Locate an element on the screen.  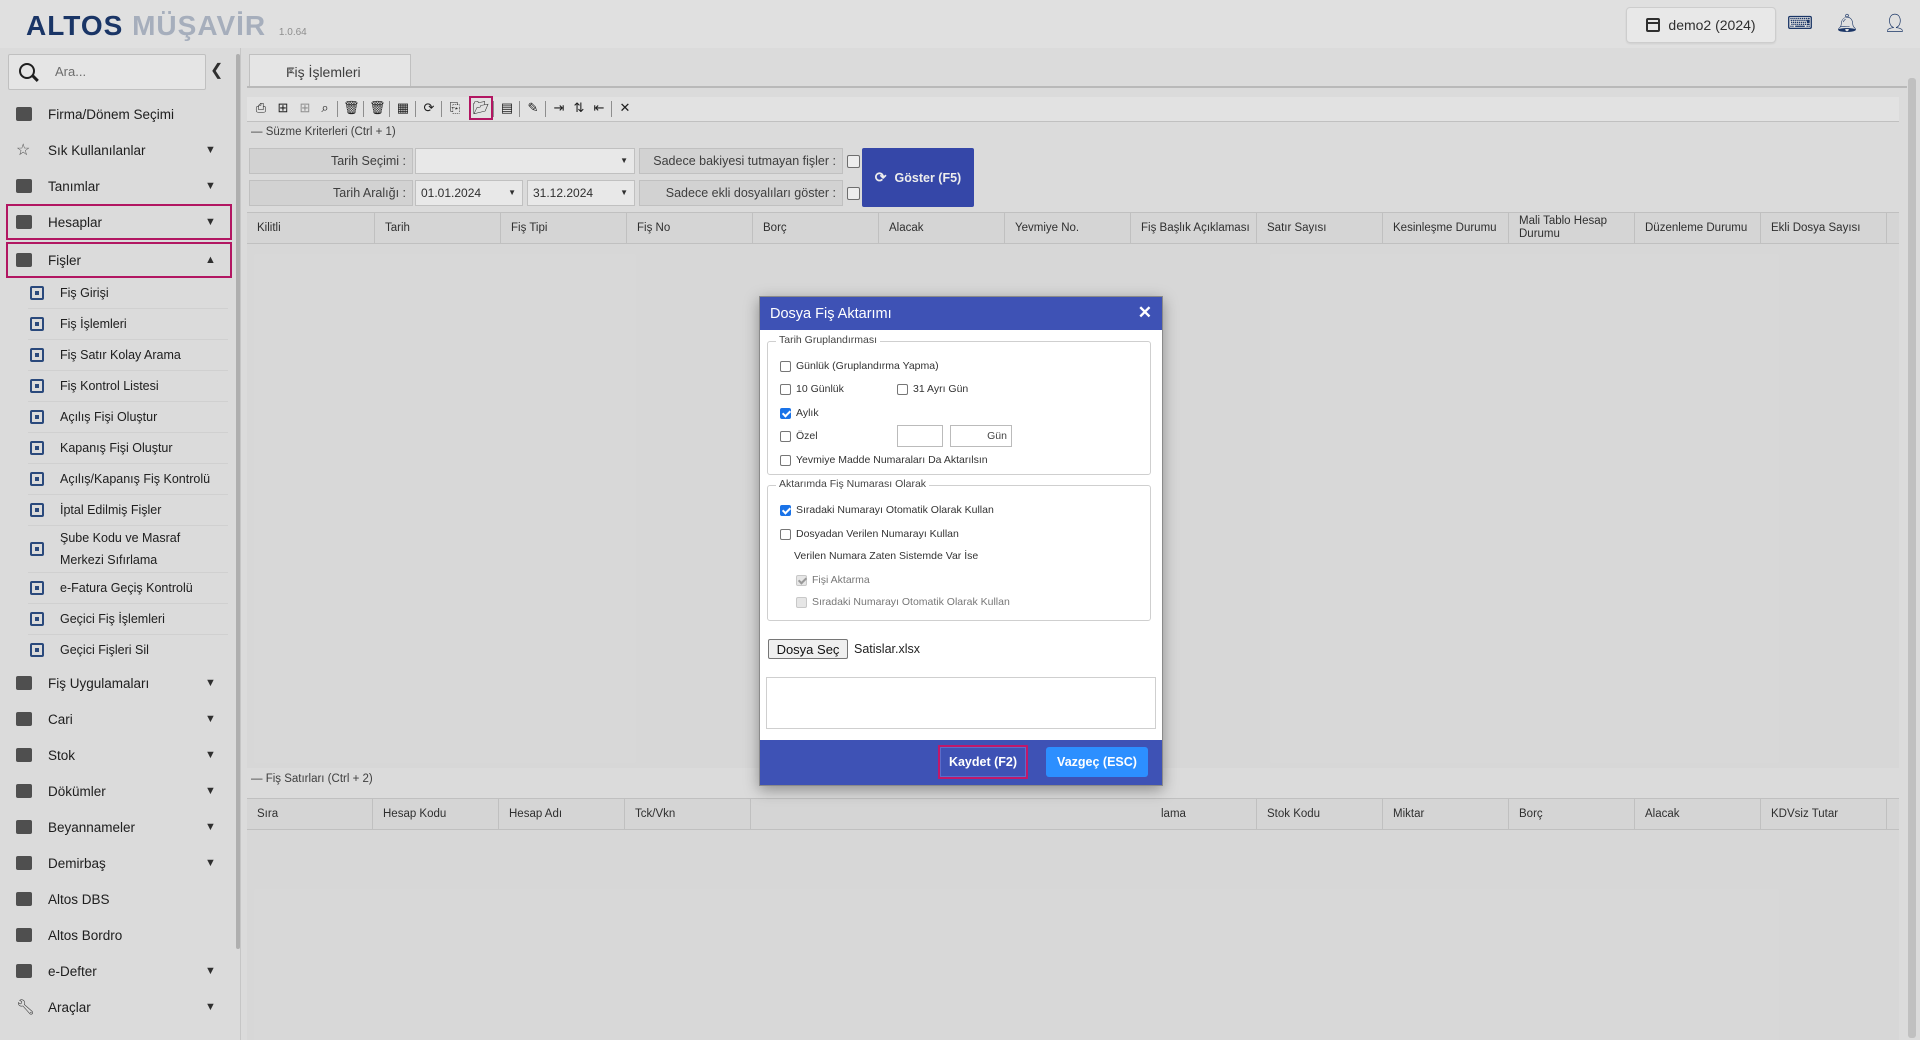
option-daily: Günlük (Gruplandırma Yapma) is located at coordinates (859, 366).